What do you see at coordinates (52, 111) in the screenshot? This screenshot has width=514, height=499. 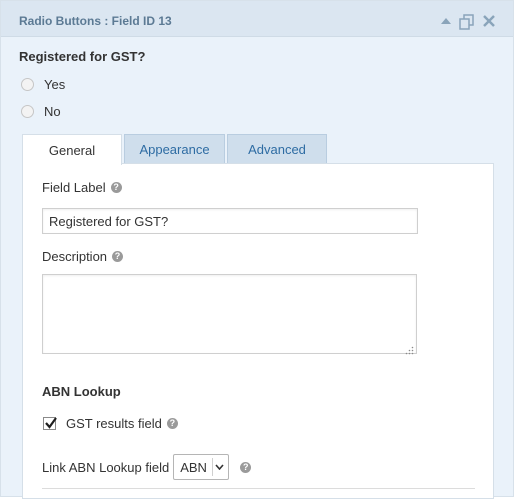 I see `radio-no-label: No` at bounding box center [52, 111].